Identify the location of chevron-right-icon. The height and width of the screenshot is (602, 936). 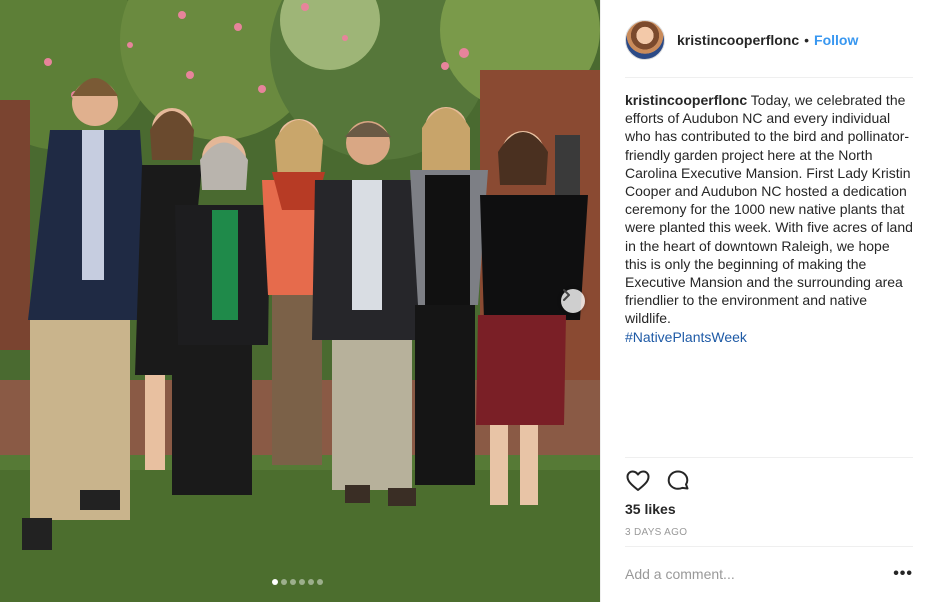
(566, 295).